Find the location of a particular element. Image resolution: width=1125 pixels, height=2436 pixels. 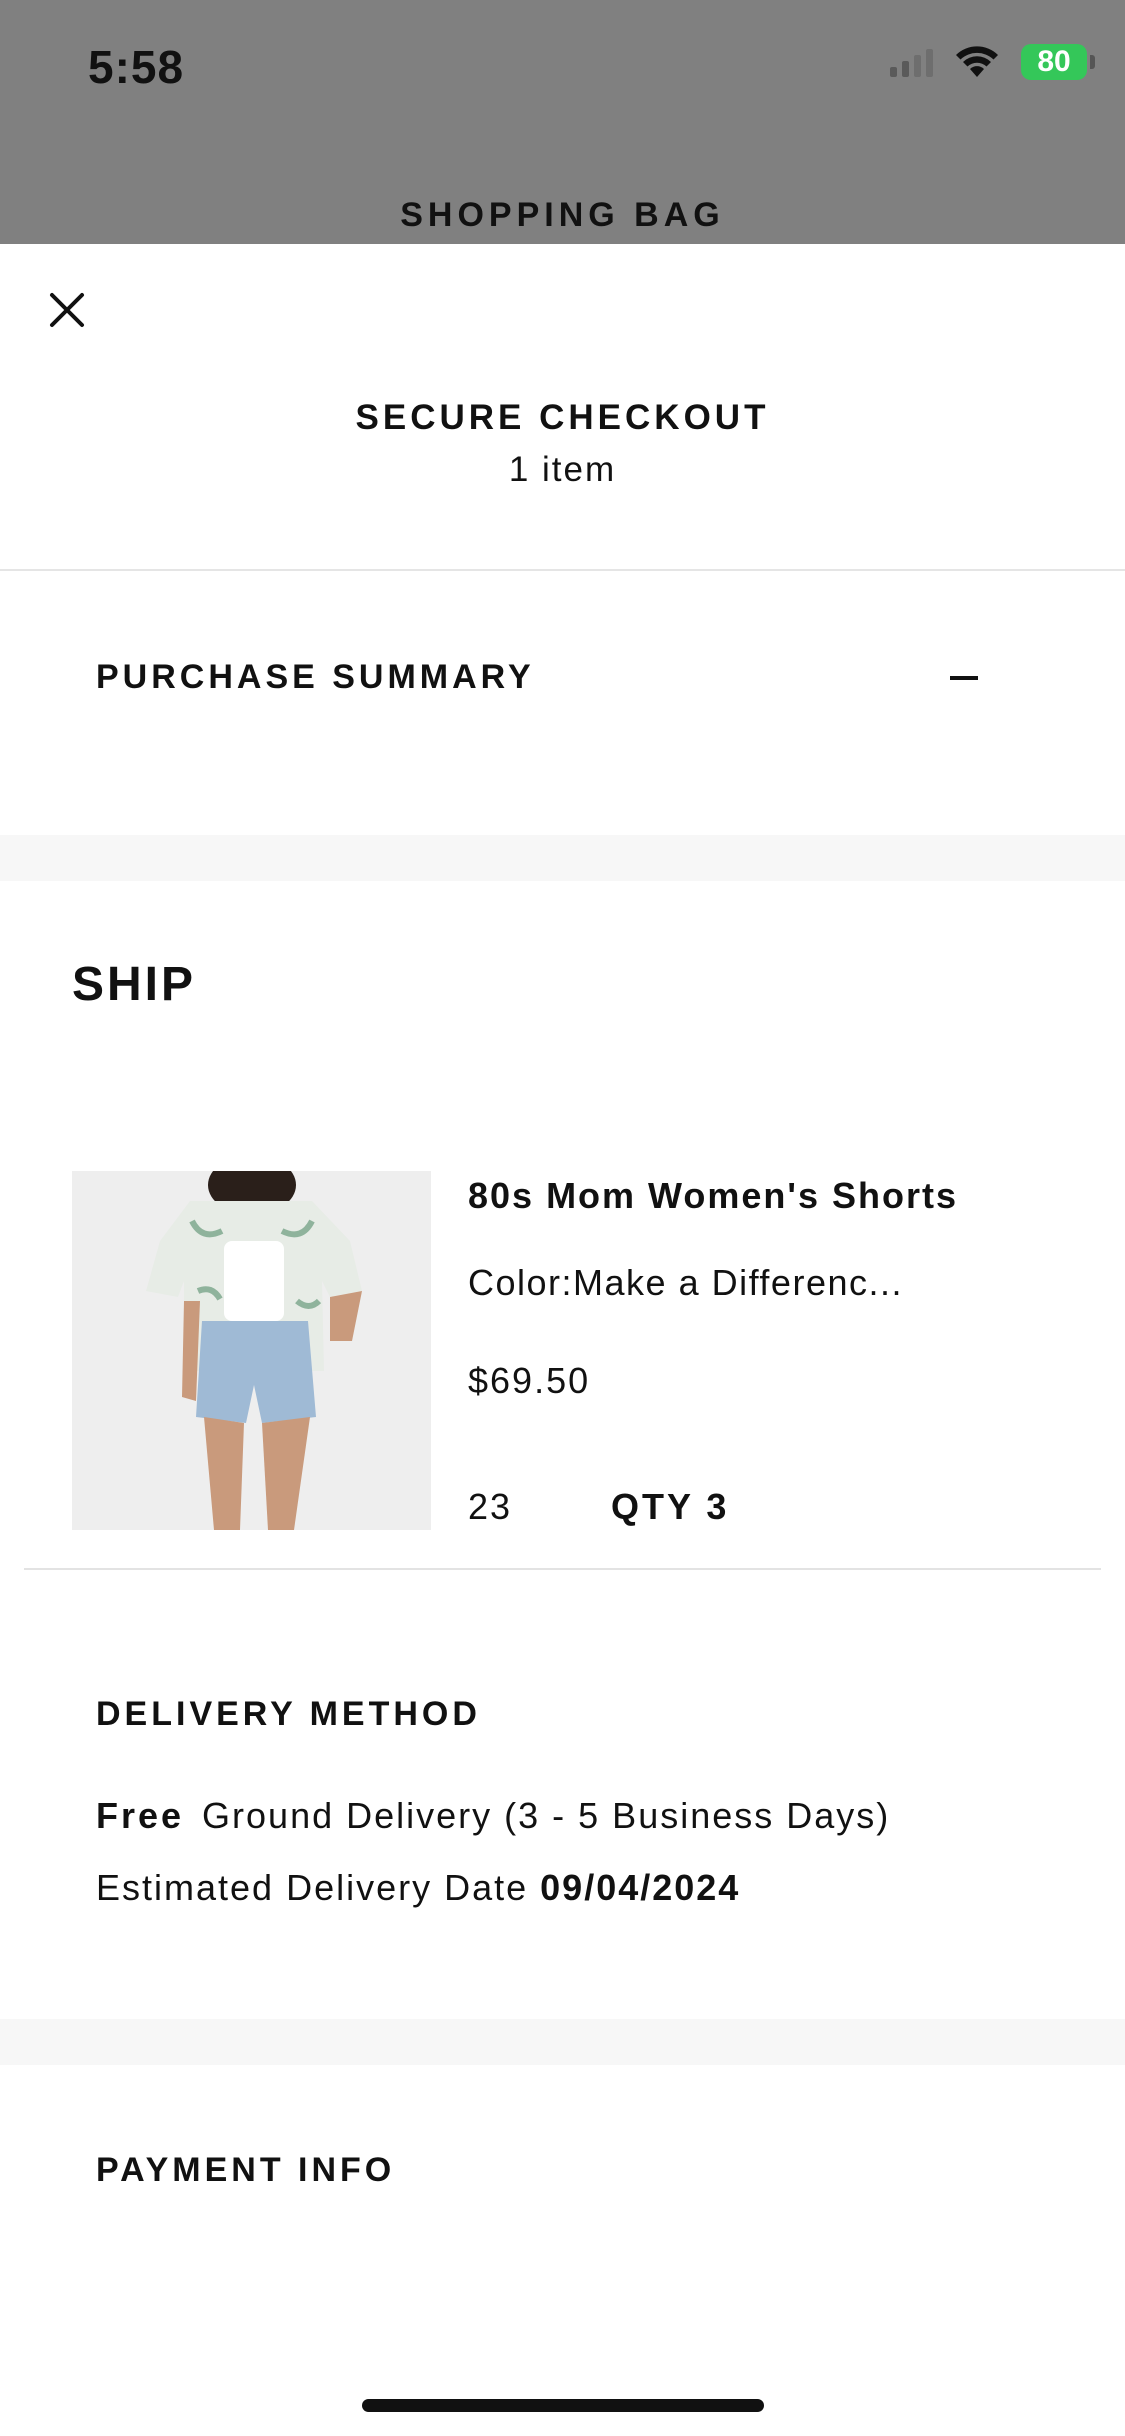

product-quantity: QTY 3 is located at coordinates (670, 1506).